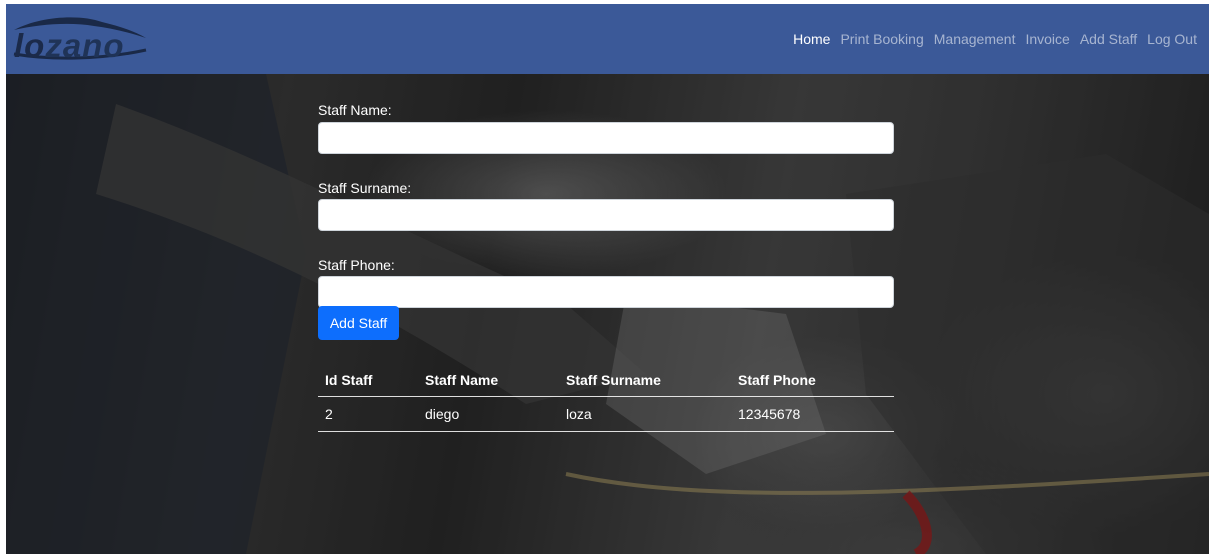 Image resolution: width=1214 pixels, height=555 pixels. What do you see at coordinates (442, 414) in the screenshot?
I see `cell-staff-name: diego` at bounding box center [442, 414].